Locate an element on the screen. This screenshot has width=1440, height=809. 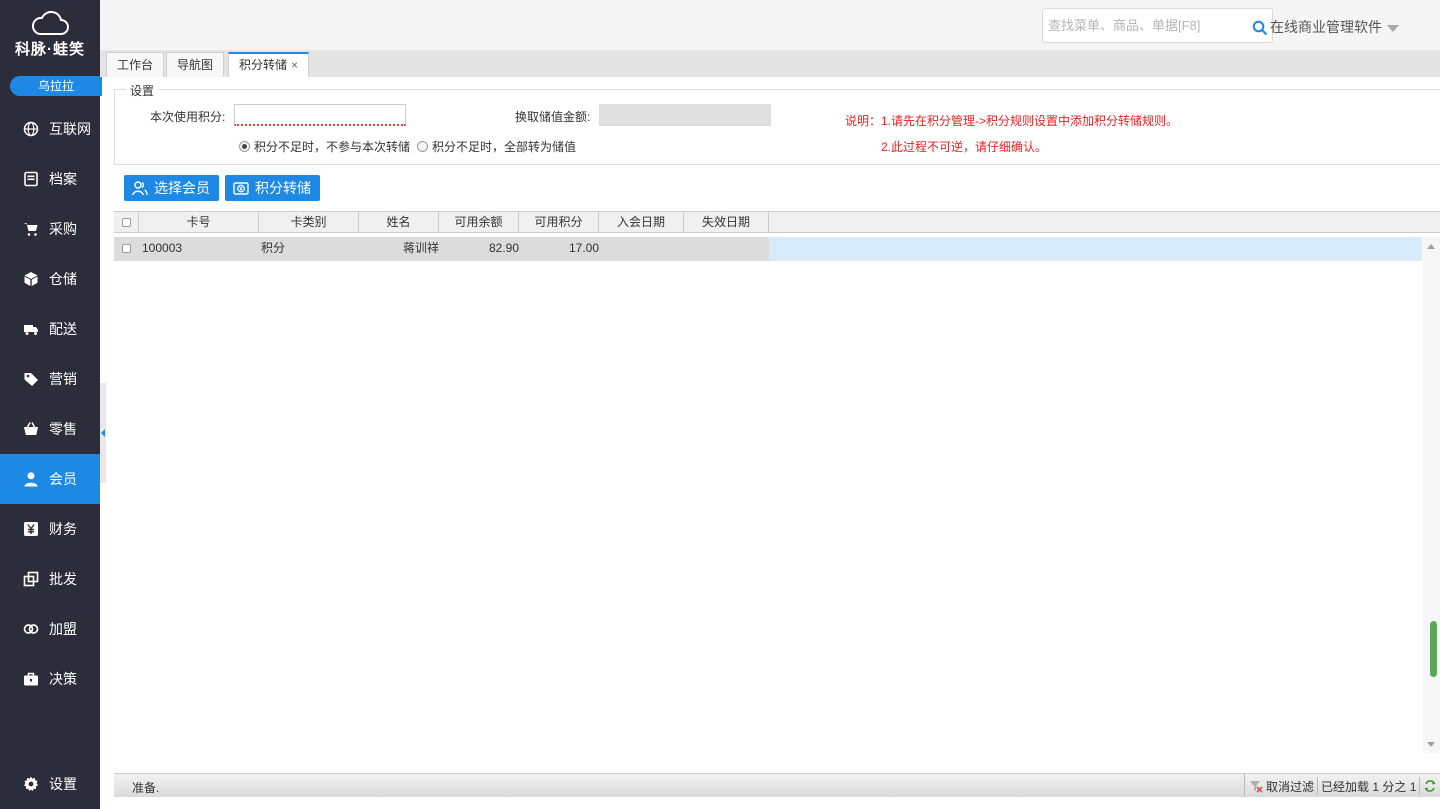
sidebar: 科脉·蛙笑 乌拉拉 互联网 档案 采购 仓储 配送 营销 零售 会员 财务 批发 is located at coordinates (51, 404).